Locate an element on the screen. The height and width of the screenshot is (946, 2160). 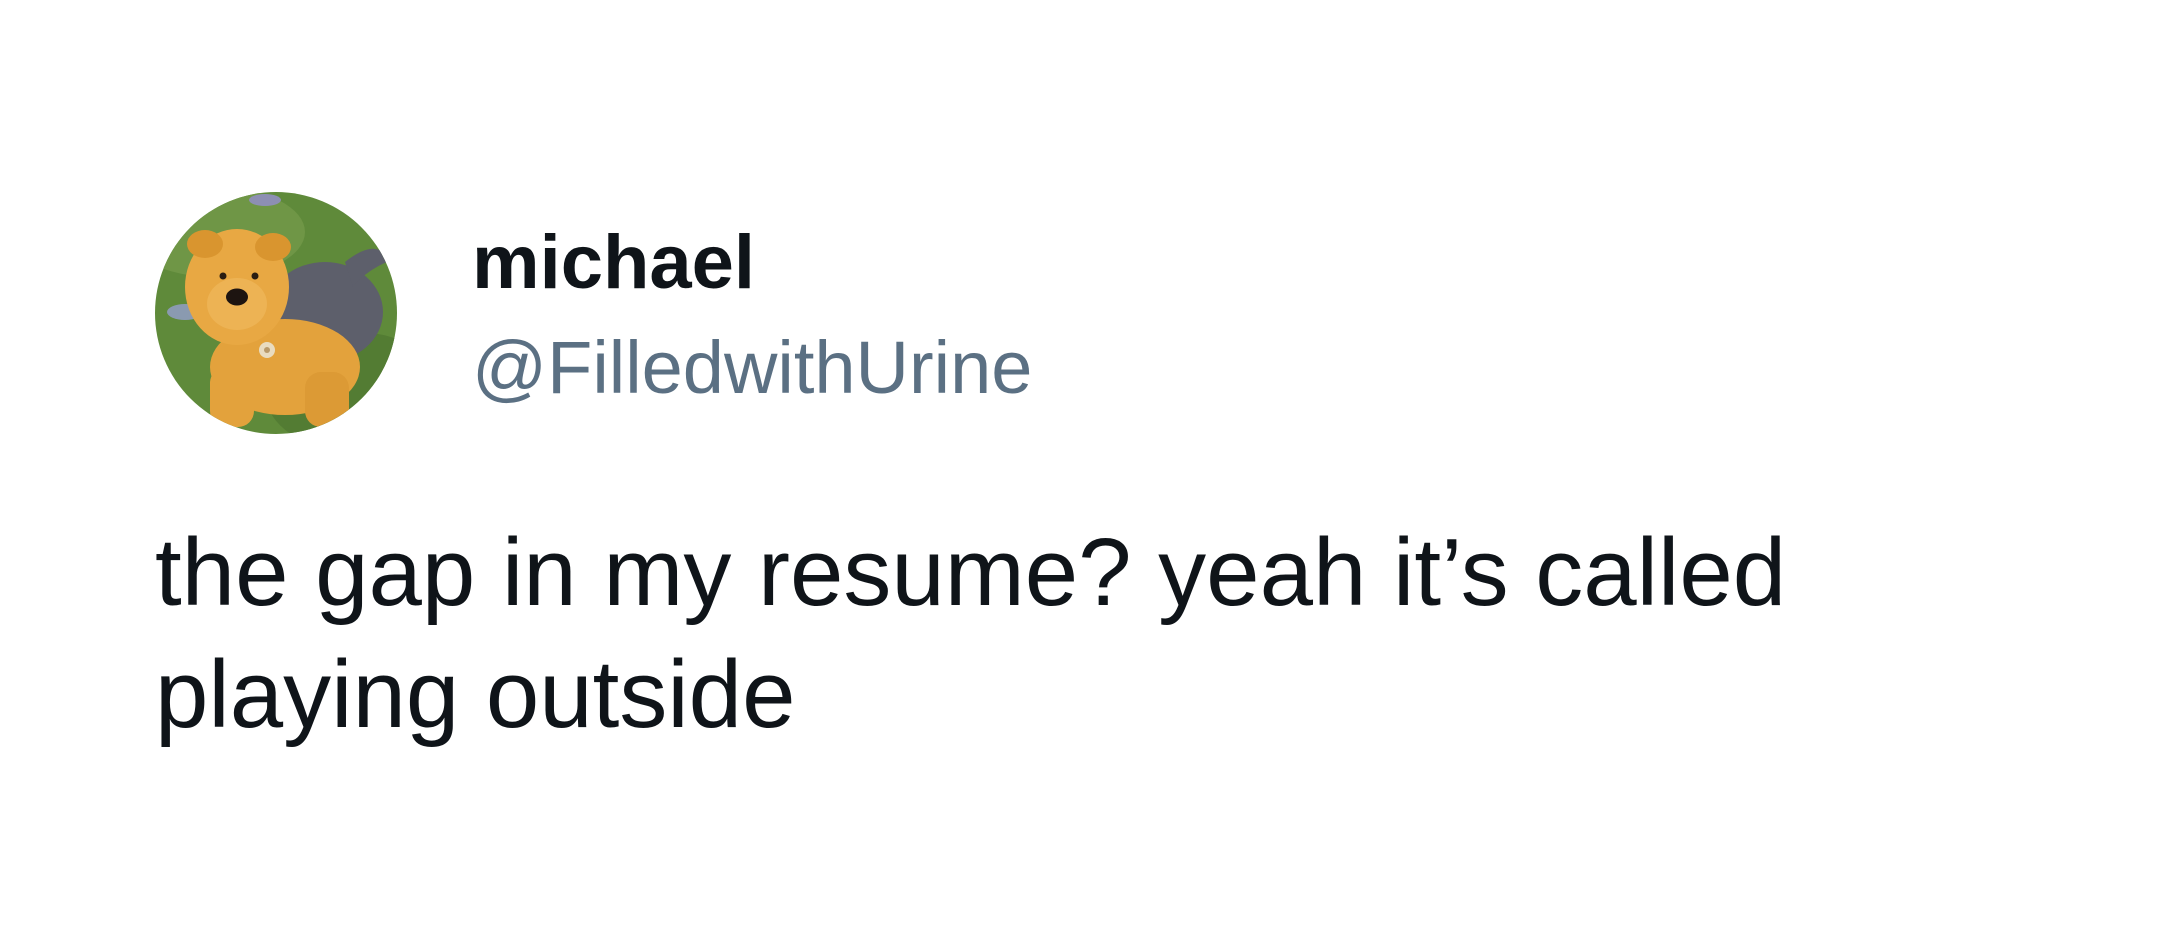
display-name: michael is located at coordinates (613, 263).